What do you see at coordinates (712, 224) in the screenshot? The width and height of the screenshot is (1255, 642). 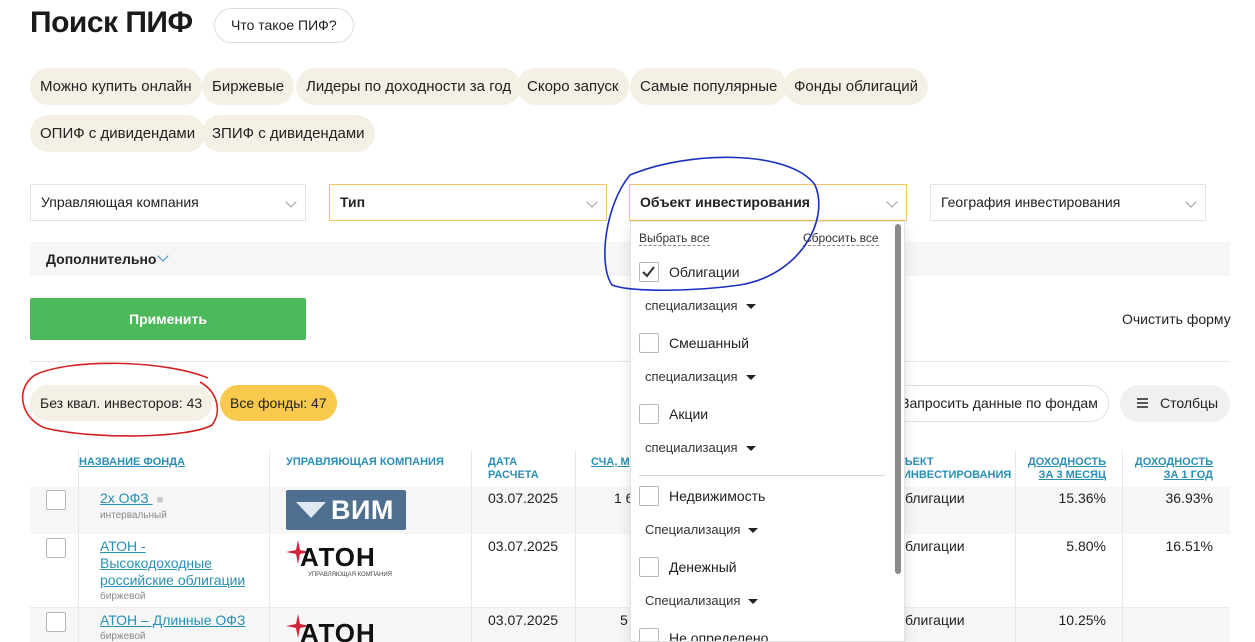 I see `blue-circle-annotation` at bounding box center [712, 224].